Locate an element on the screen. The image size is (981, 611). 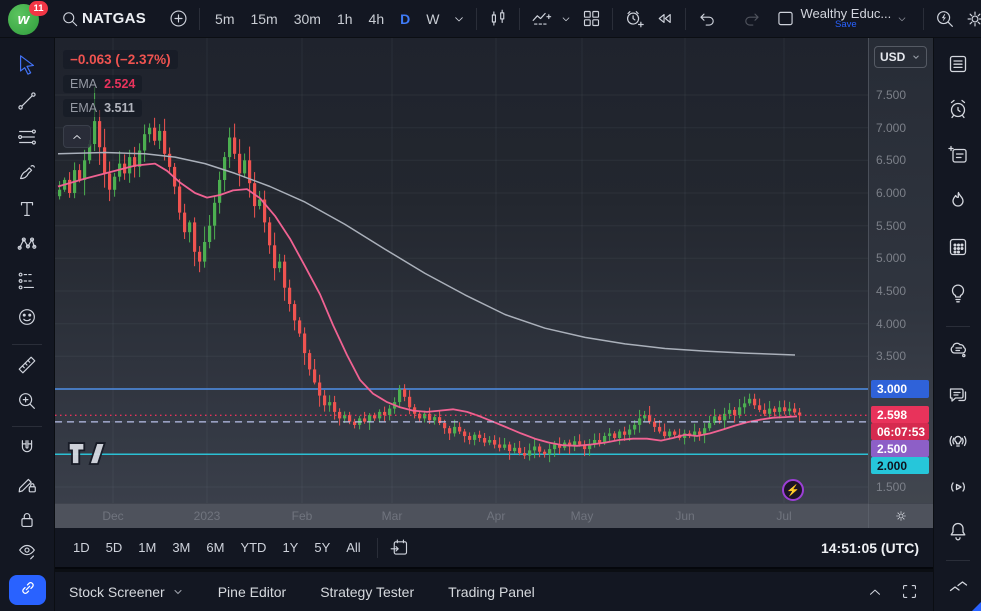
resize-corner is located at coordinates (976, 606).